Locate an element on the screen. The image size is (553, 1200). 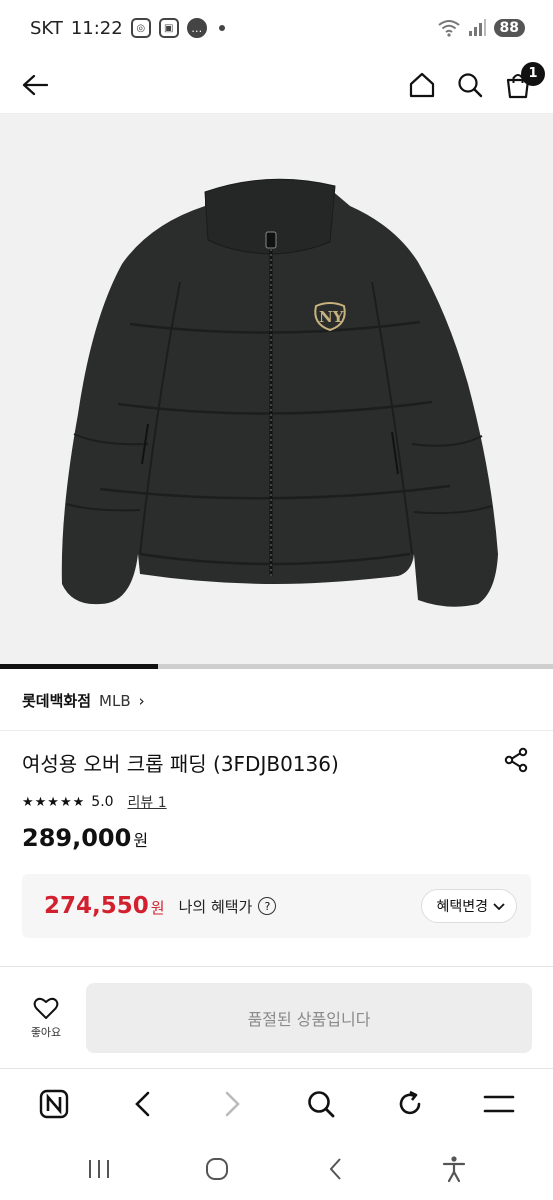
hamburger-menu-icon is located at coordinates (498, 1103).